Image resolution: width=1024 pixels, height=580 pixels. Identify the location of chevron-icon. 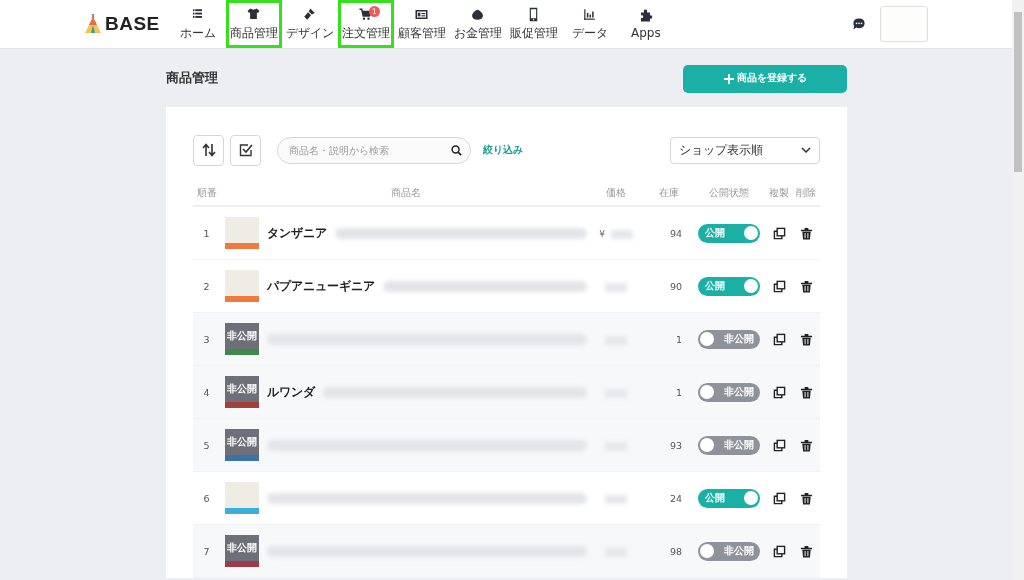
(806, 150).